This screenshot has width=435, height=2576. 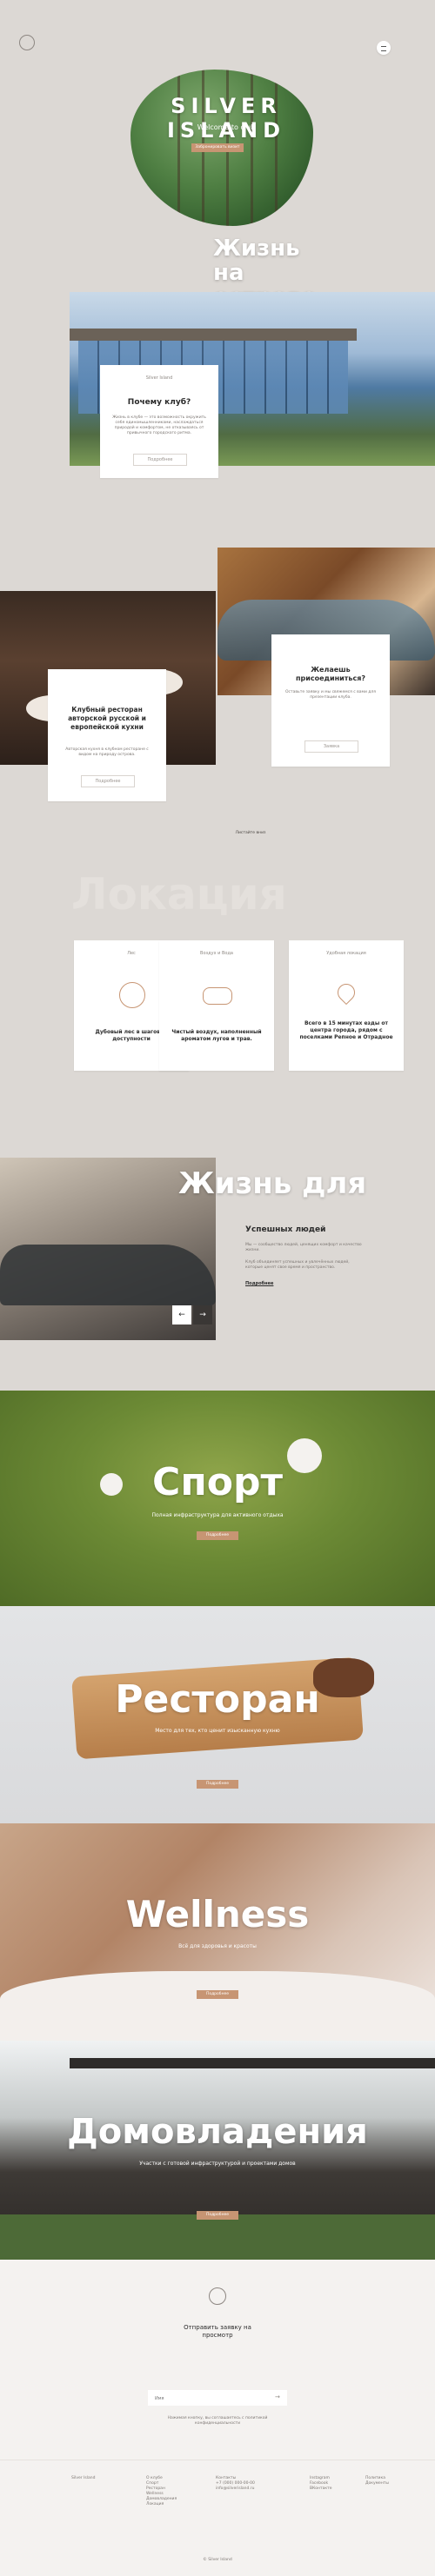 What do you see at coordinates (331, 2484) in the screenshot?
I see `footer-col-social: Instagram Facebook ВКонтакте` at bounding box center [331, 2484].